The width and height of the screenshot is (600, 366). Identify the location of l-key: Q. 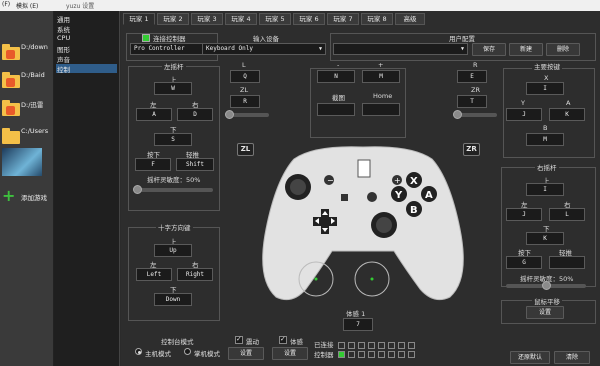
(245, 76).